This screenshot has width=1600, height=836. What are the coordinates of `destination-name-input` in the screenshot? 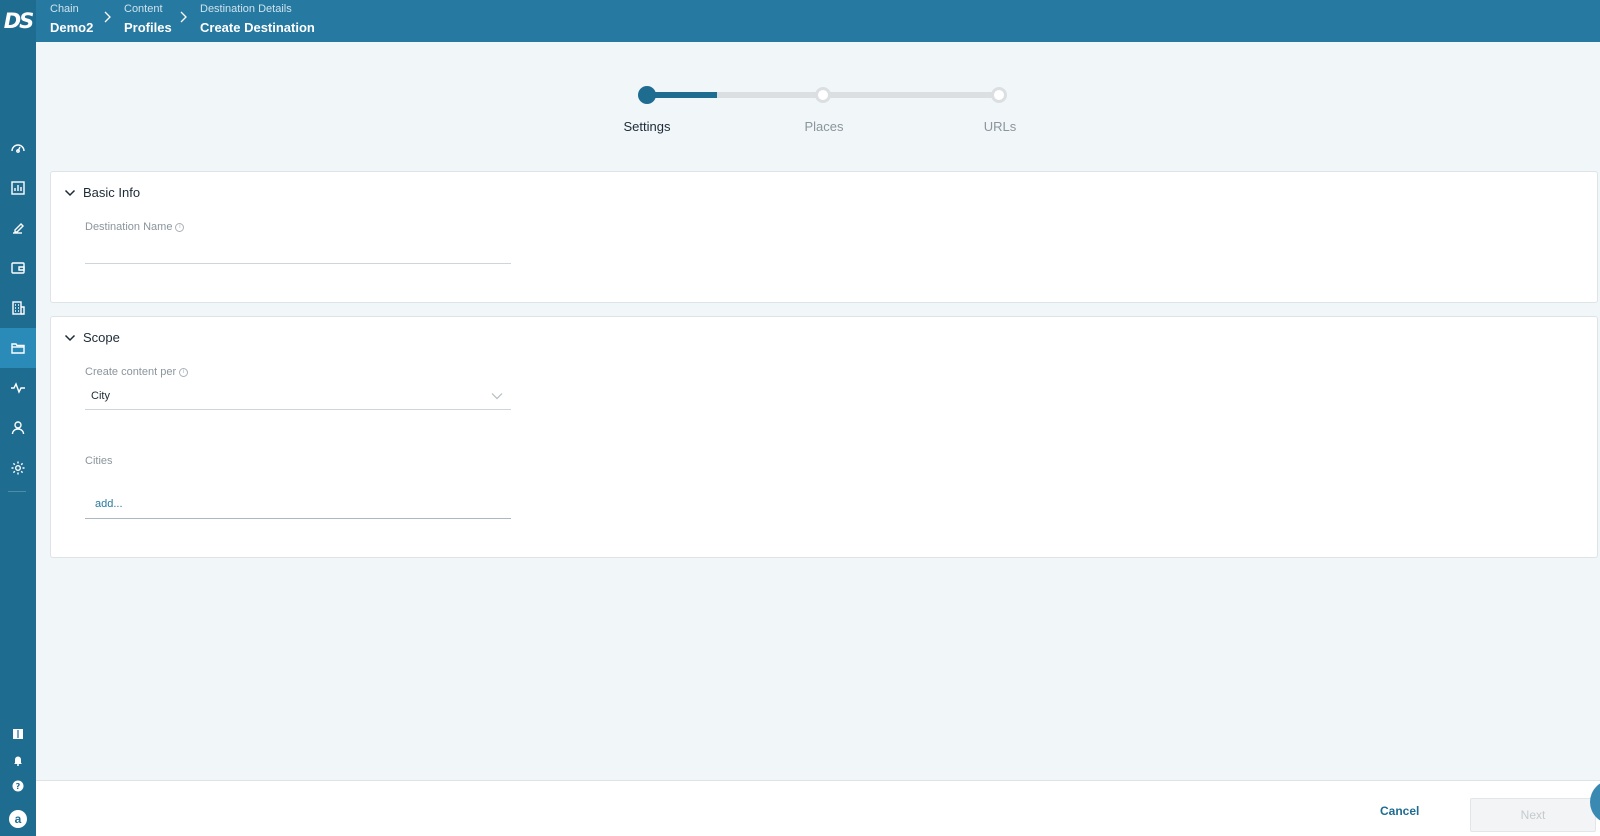 It's located at (298, 253).